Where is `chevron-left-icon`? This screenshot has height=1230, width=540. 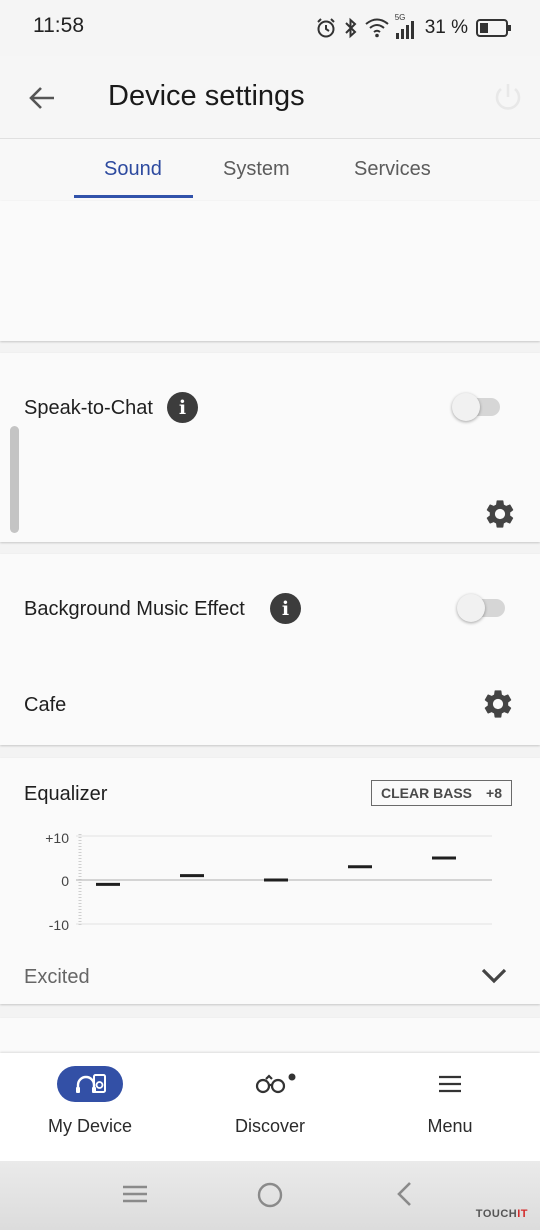 chevron-left-icon is located at coordinates (404, 1194).